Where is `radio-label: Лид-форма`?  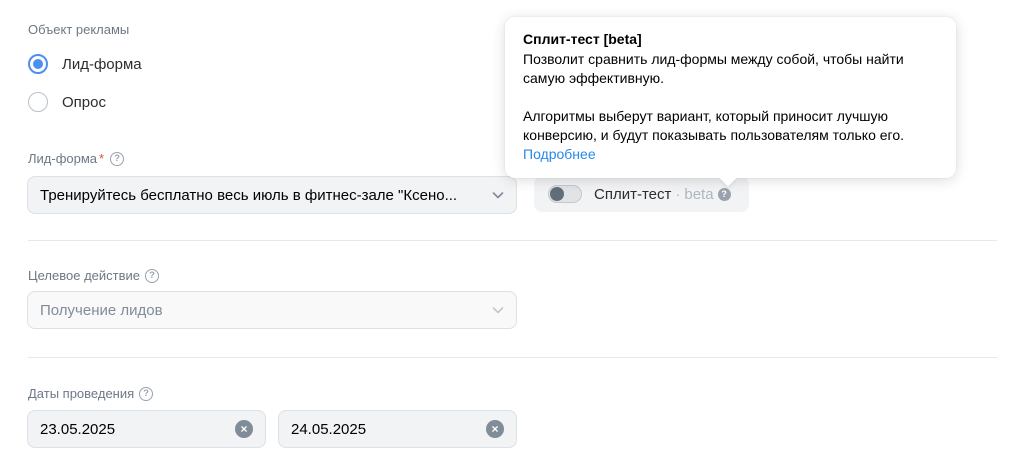
radio-label: Лид-форма is located at coordinates (102, 64).